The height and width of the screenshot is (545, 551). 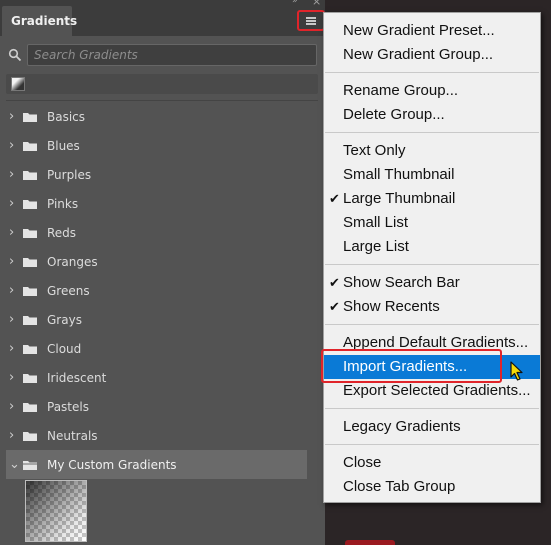 What do you see at coordinates (63, 203) in the screenshot?
I see `group-label: Pinks` at bounding box center [63, 203].